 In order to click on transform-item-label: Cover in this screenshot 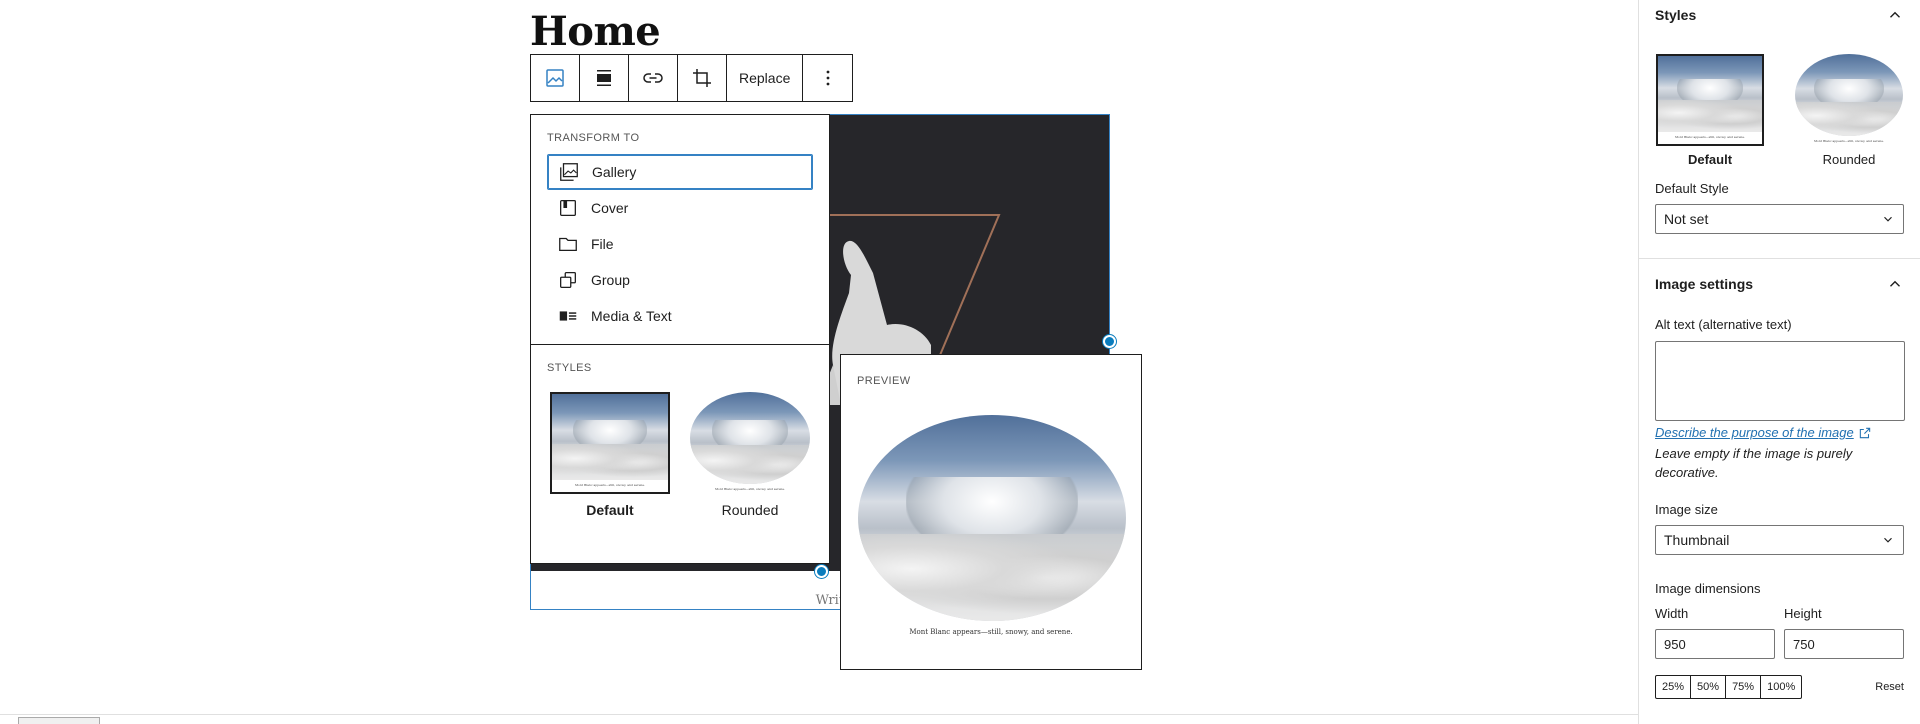, I will do `click(610, 208)`.